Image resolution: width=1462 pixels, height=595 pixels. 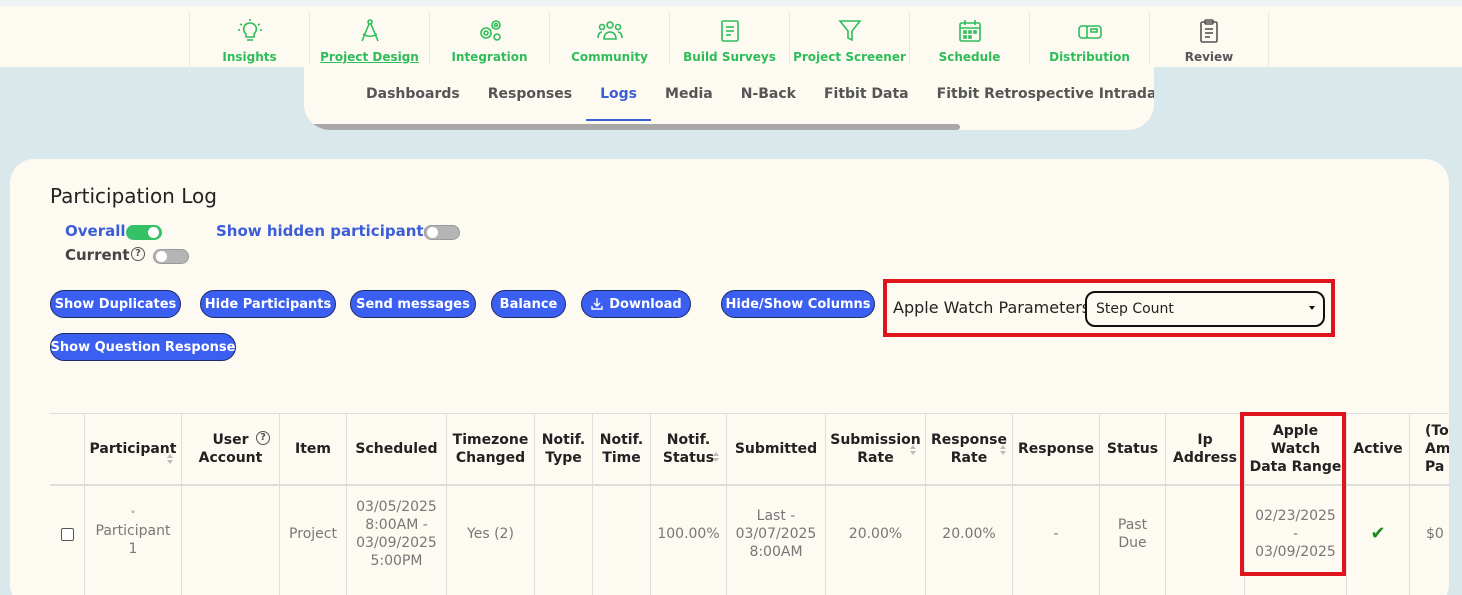 I want to click on tab-media: Media, so click(x=689, y=98).